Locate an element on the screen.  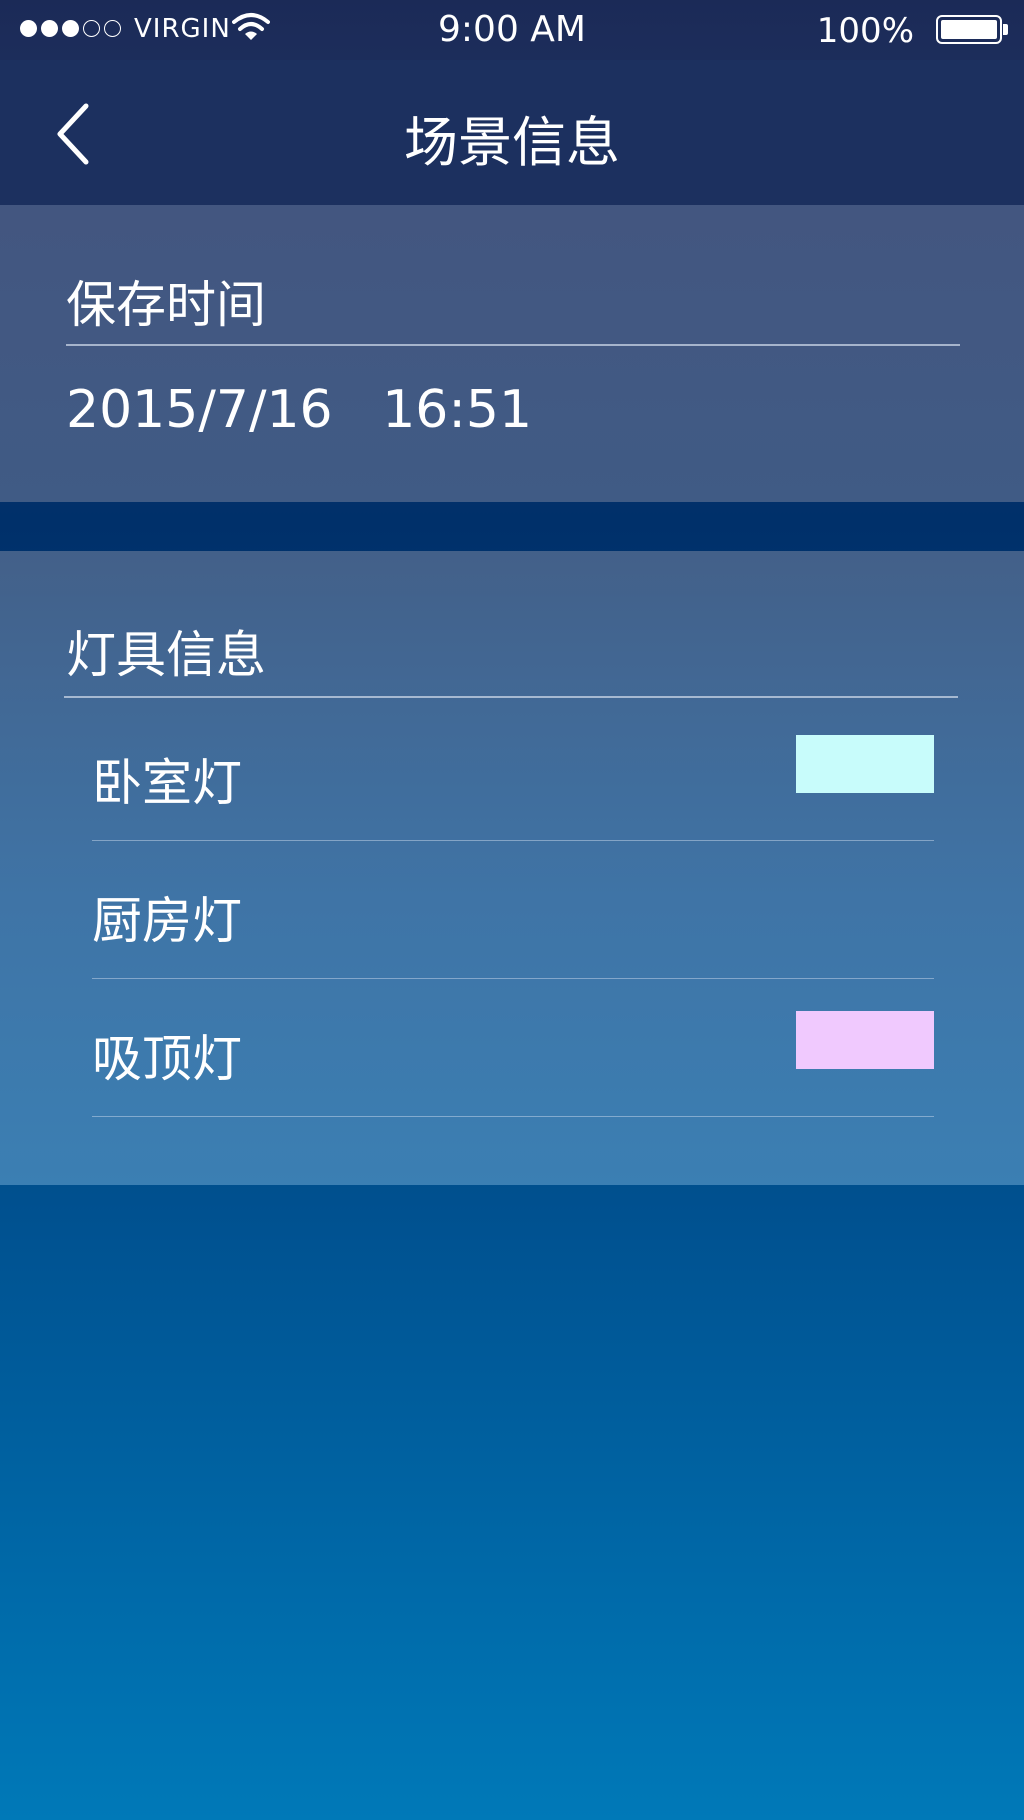
lamp-row-bedroom: 卧室灯 is located at coordinates (513, 772).